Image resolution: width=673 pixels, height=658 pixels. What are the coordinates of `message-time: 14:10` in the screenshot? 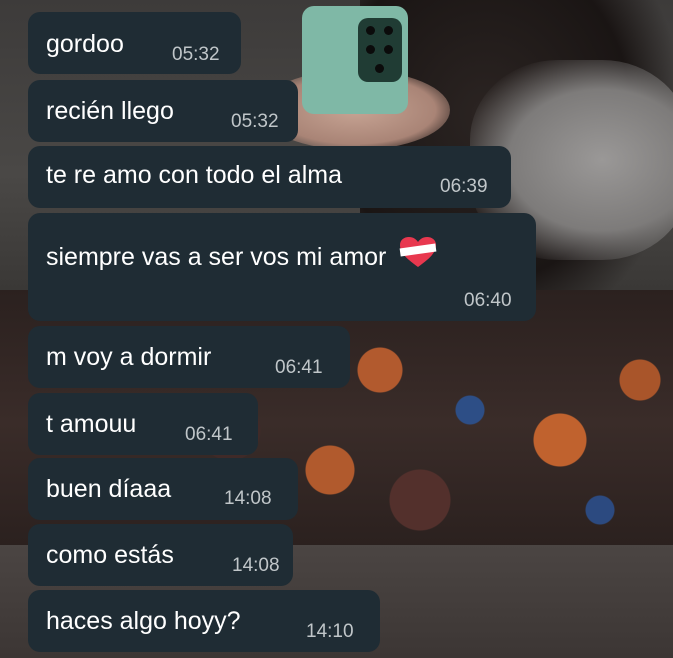 It's located at (330, 631).